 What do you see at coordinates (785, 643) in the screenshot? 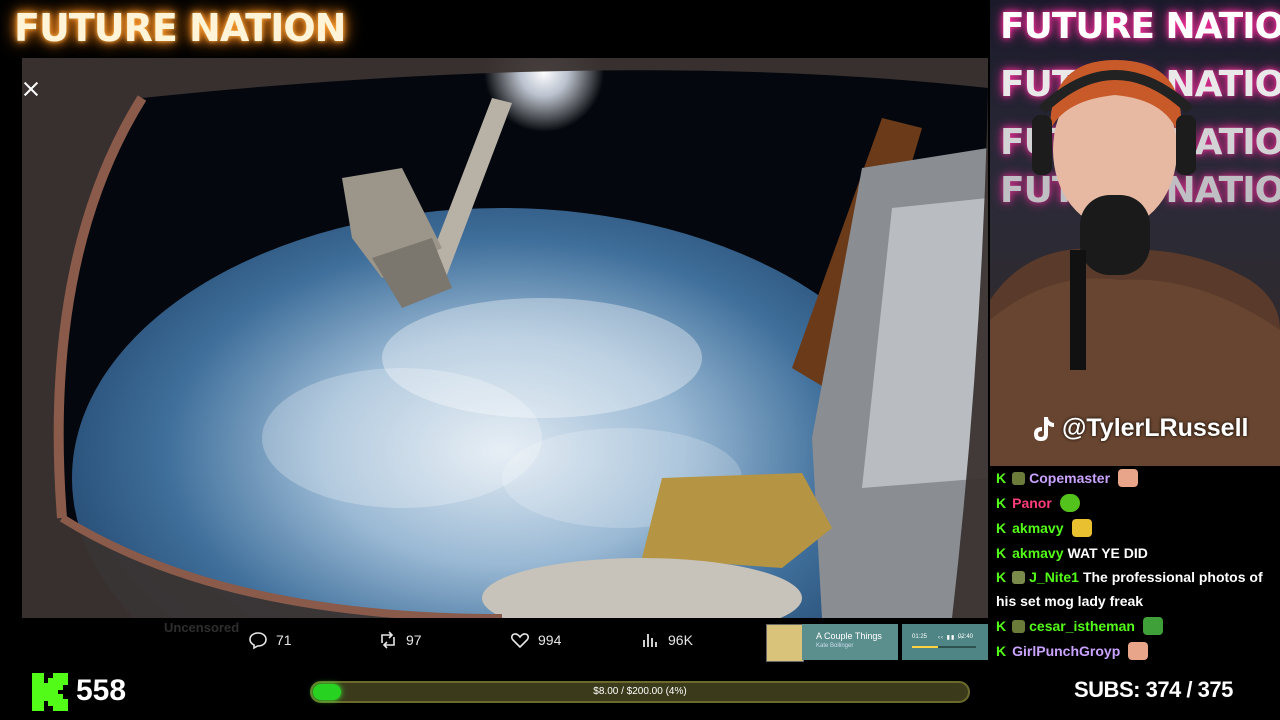
I see `album-art` at bounding box center [785, 643].